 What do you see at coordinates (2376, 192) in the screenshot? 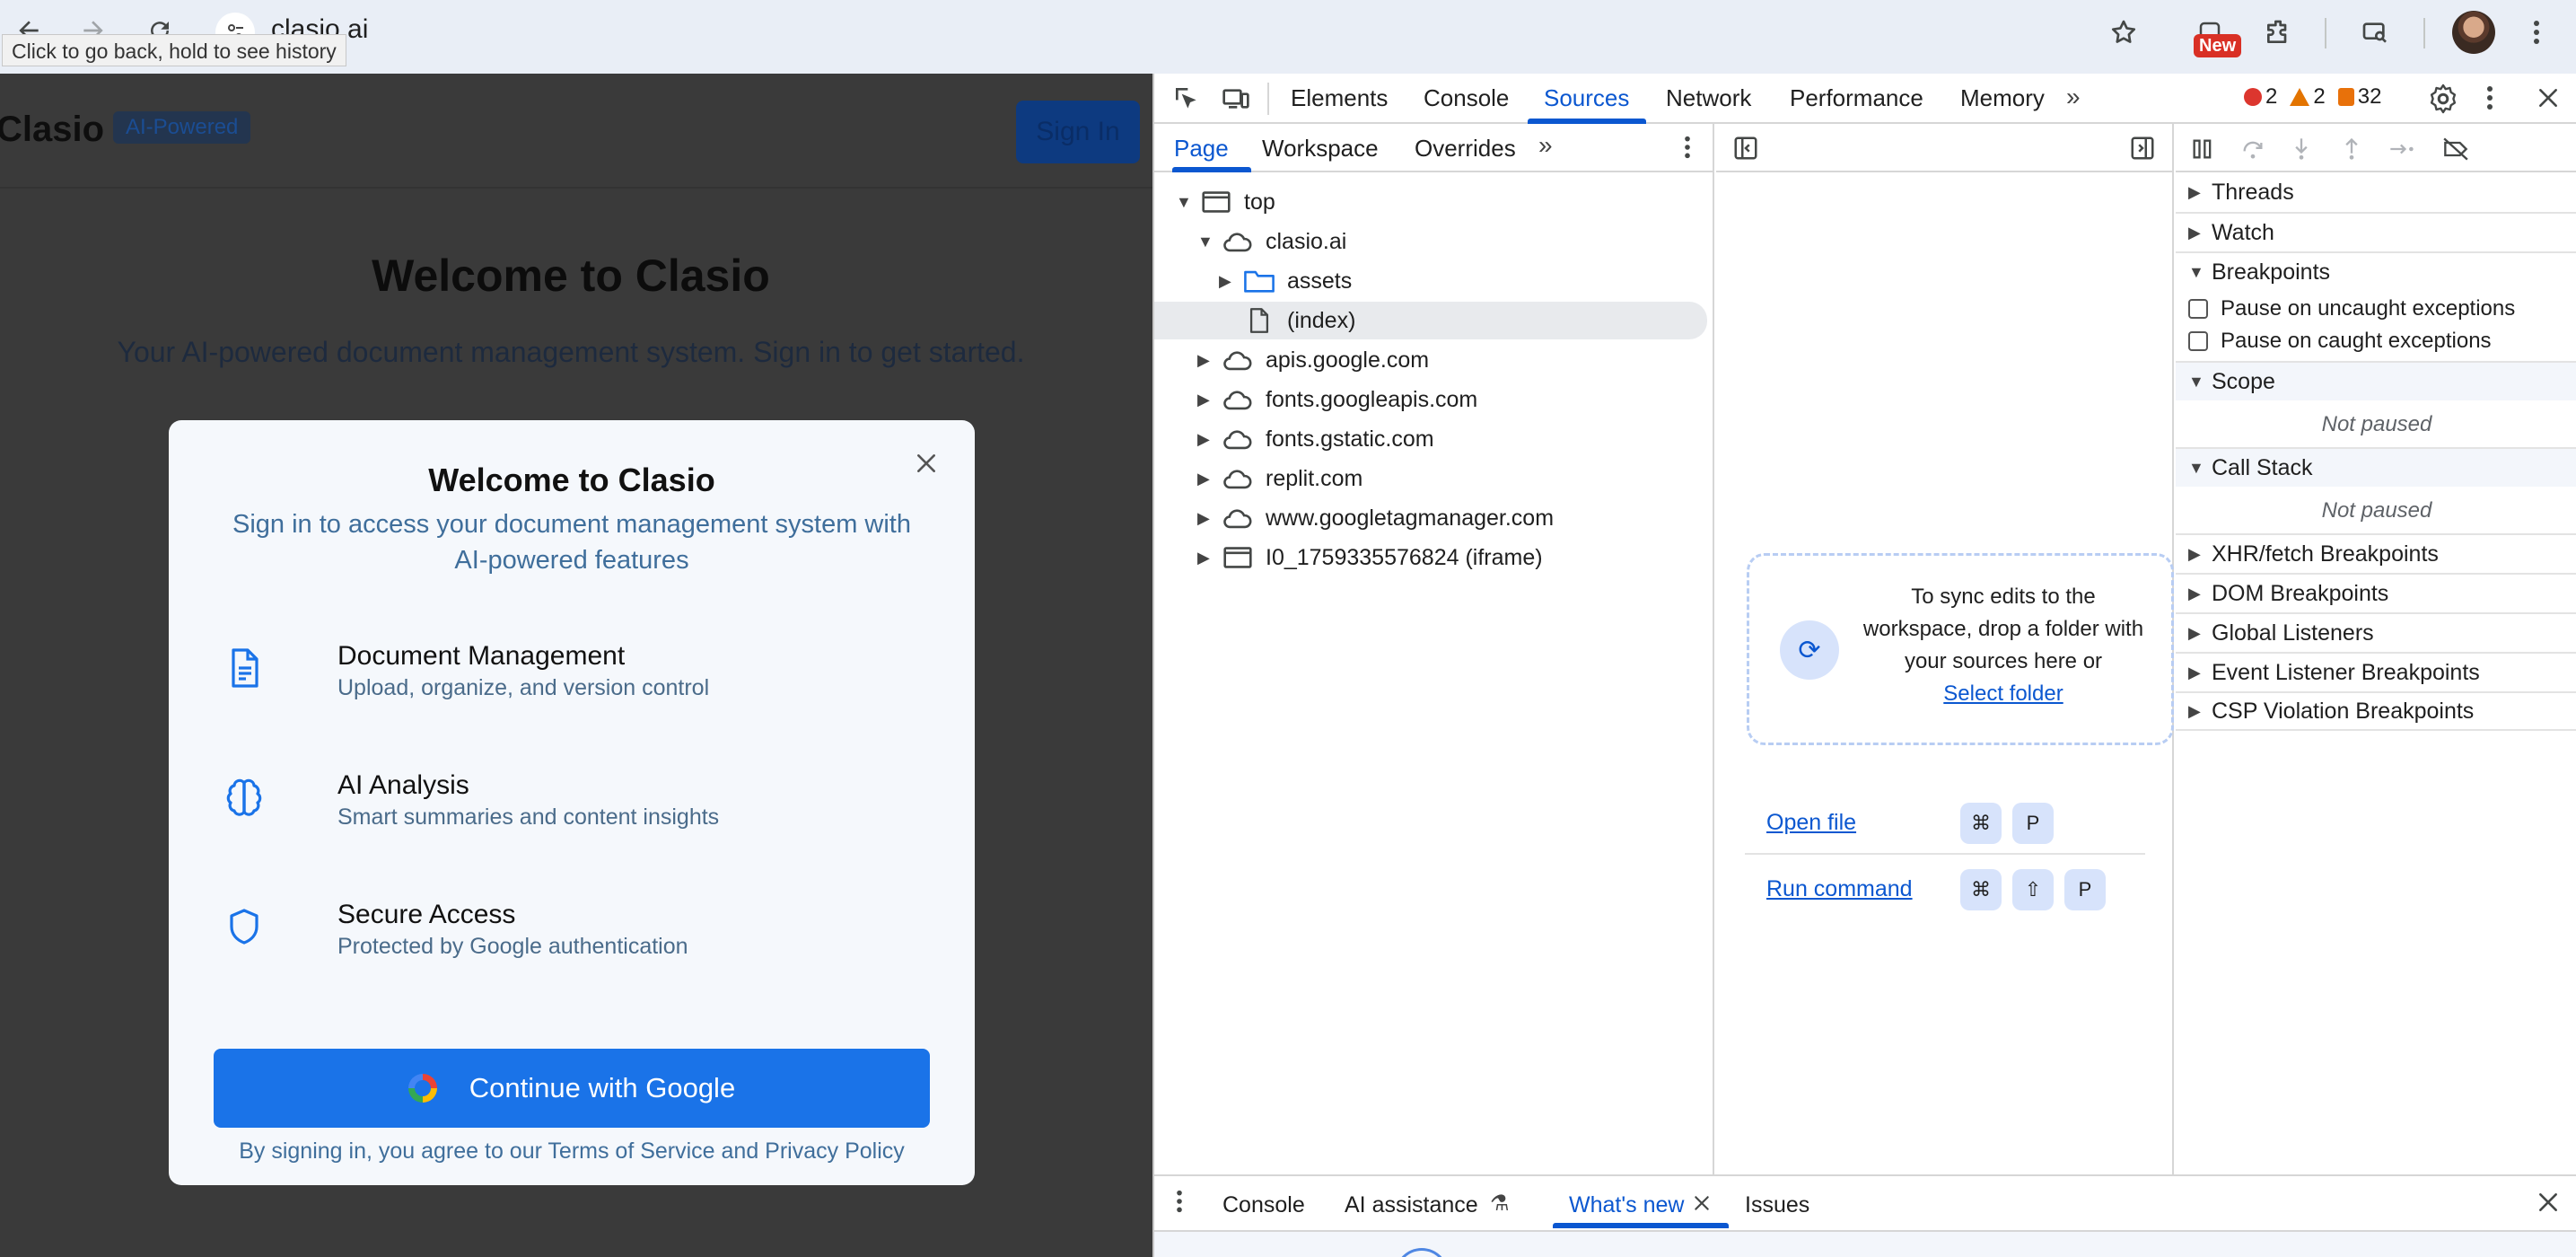
I see `threads-section: ▶ Threads` at bounding box center [2376, 192].